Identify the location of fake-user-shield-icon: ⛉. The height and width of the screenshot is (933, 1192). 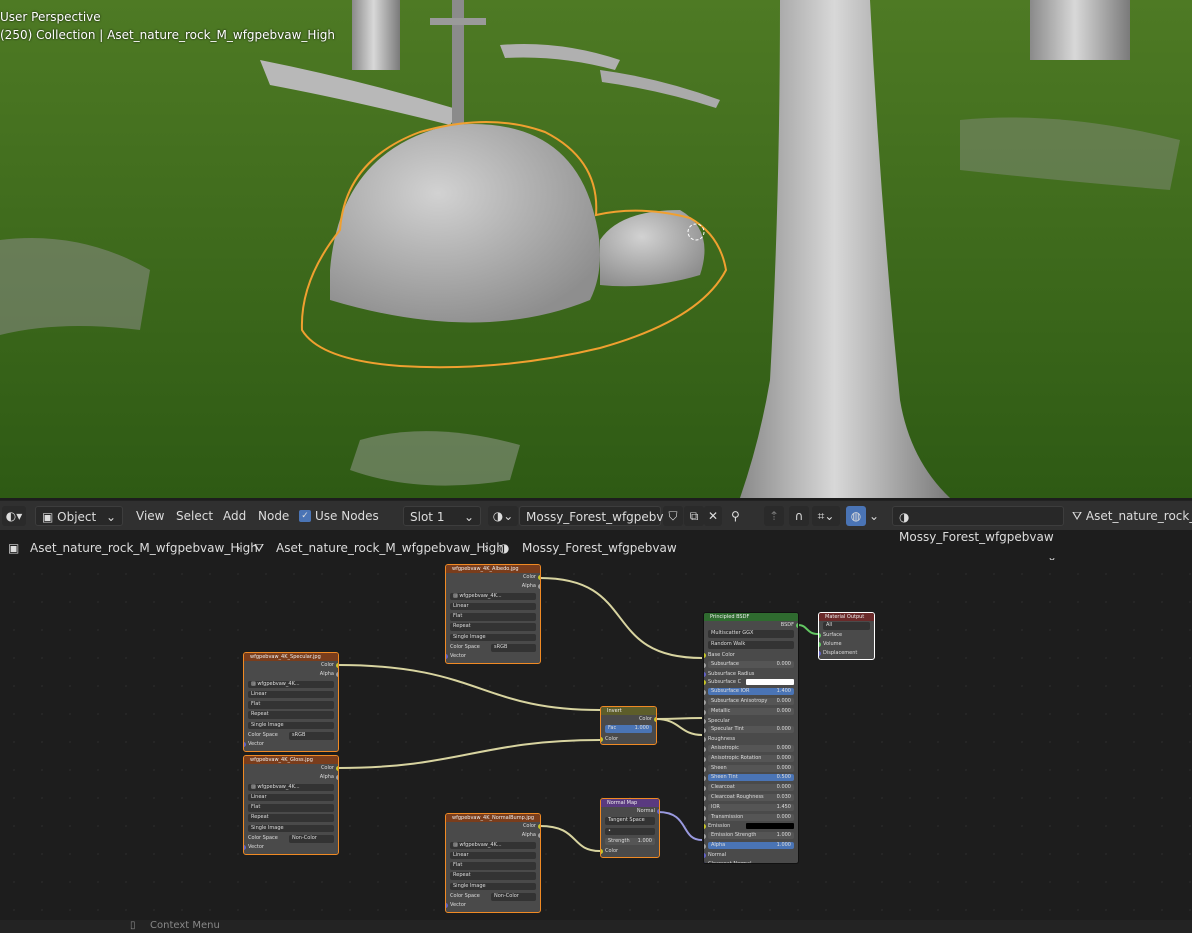
(673, 516).